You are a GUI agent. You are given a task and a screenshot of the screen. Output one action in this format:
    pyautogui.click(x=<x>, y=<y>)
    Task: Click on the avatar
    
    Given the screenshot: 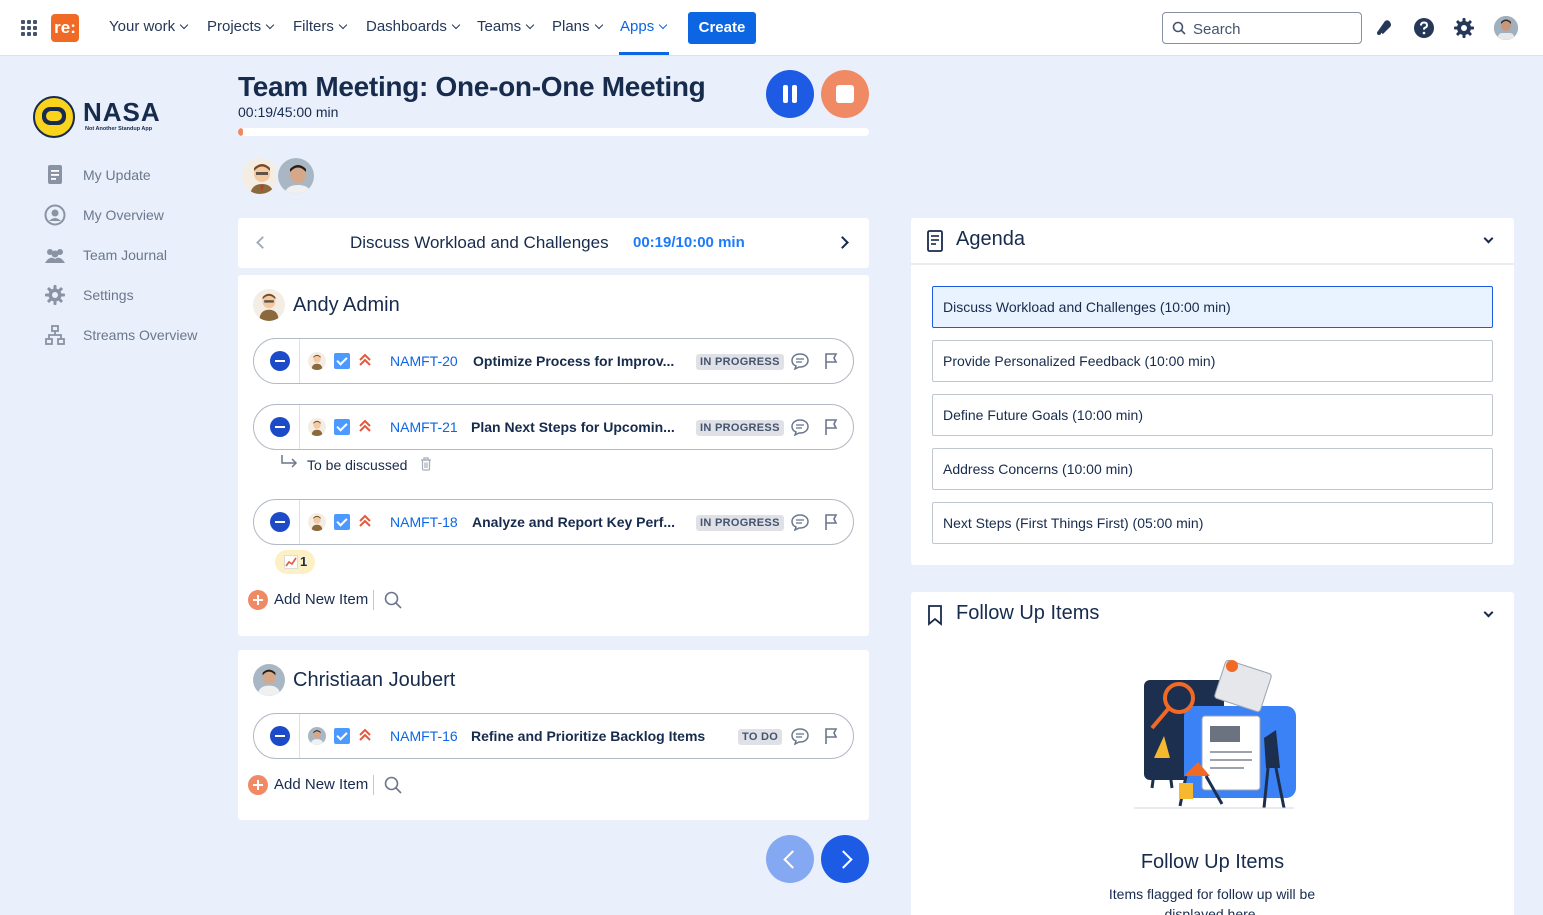 What is the action you would take?
    pyautogui.click(x=269, y=680)
    